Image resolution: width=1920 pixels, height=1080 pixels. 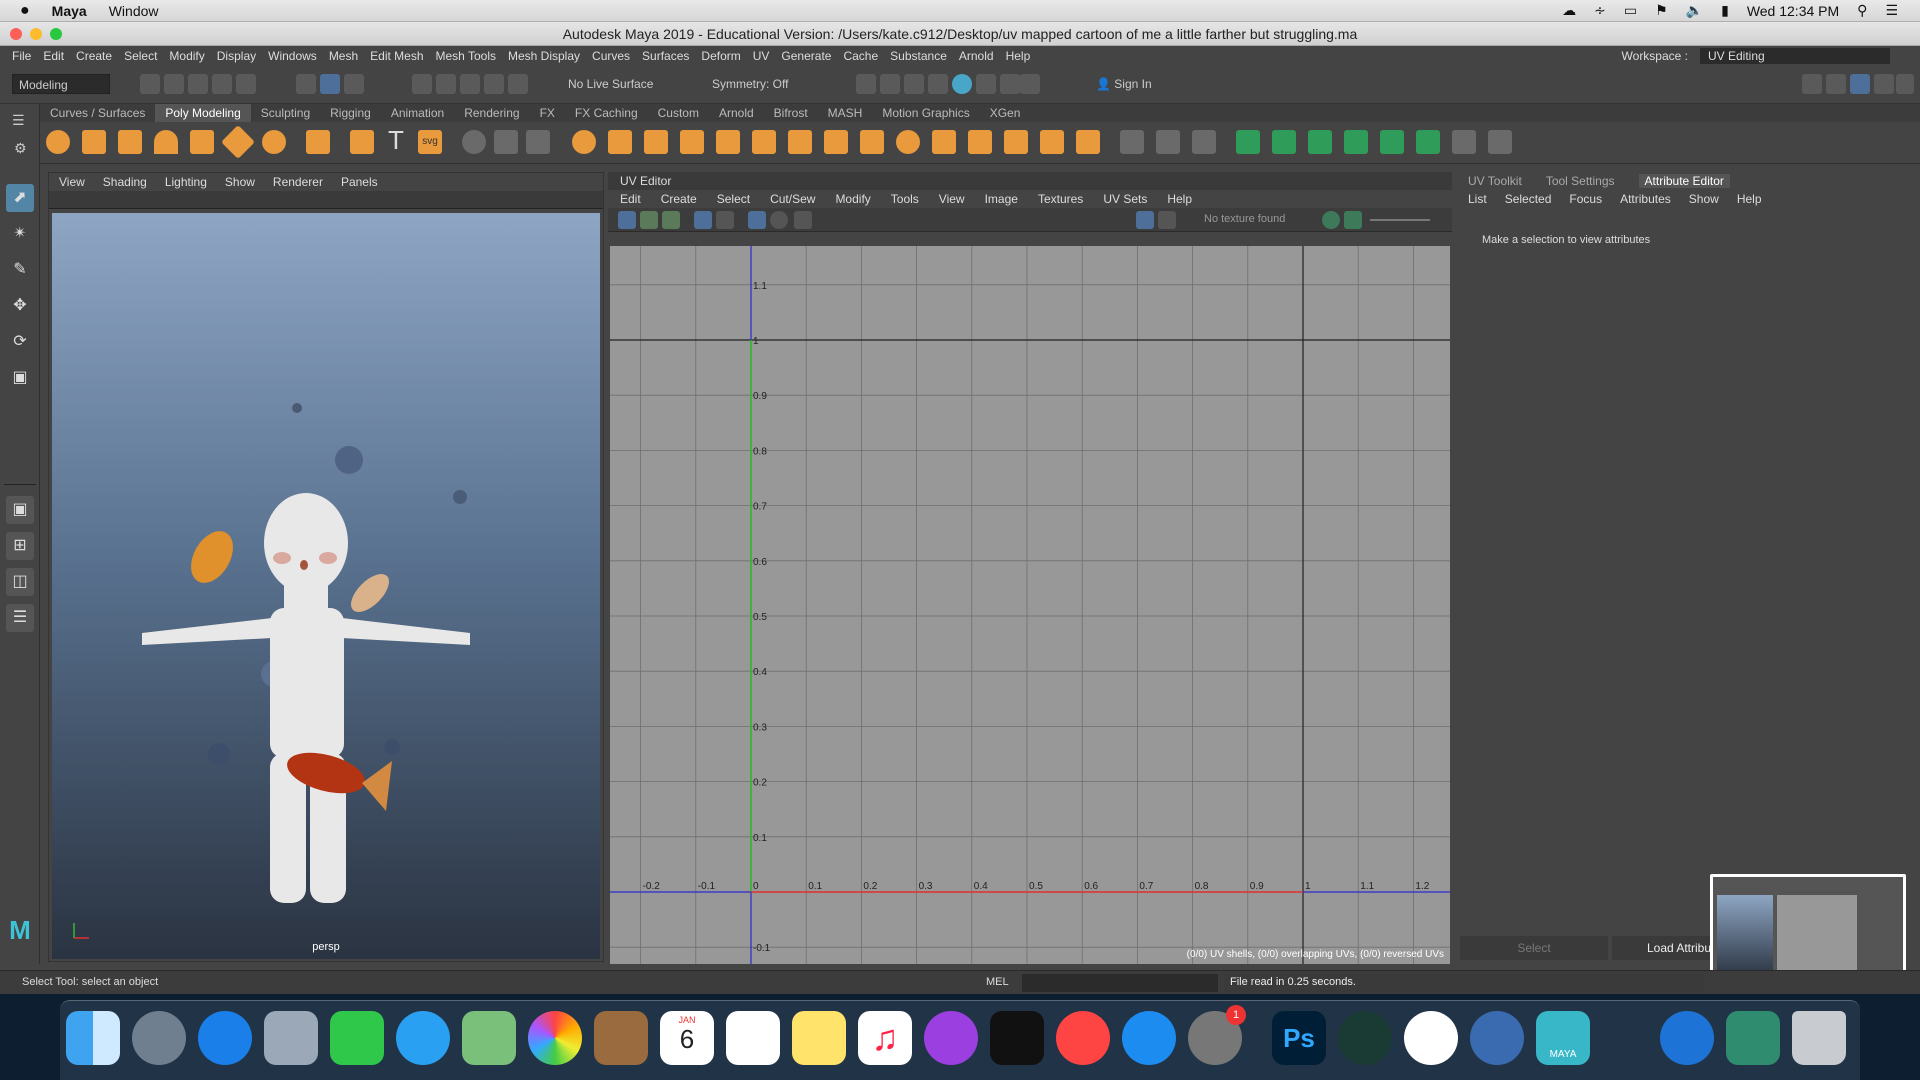 What do you see at coordinates (1891, 10) in the screenshot?
I see `notification-center-icon: ☰` at bounding box center [1891, 10].